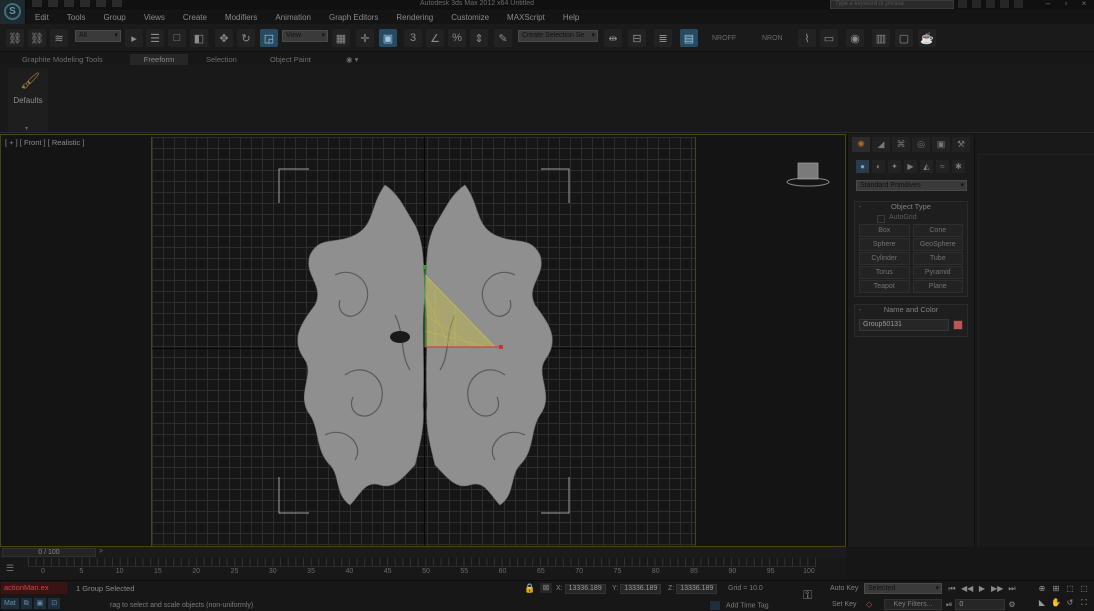 This screenshot has height=611, width=1094. Describe the element at coordinates (414, 17) in the screenshot. I see `menu-rendering: Rendering` at that location.